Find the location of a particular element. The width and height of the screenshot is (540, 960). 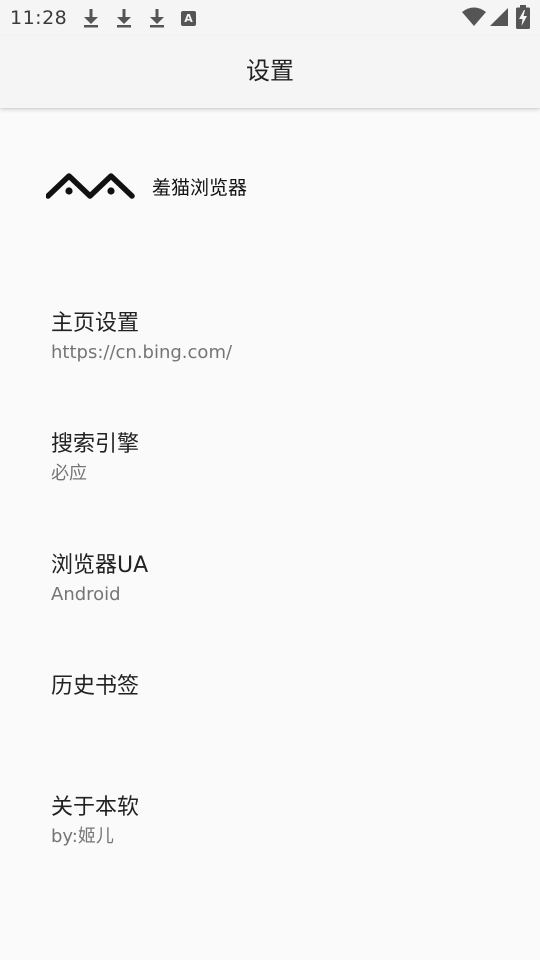

app-name: 羞猫浏览器 is located at coordinates (200, 187).